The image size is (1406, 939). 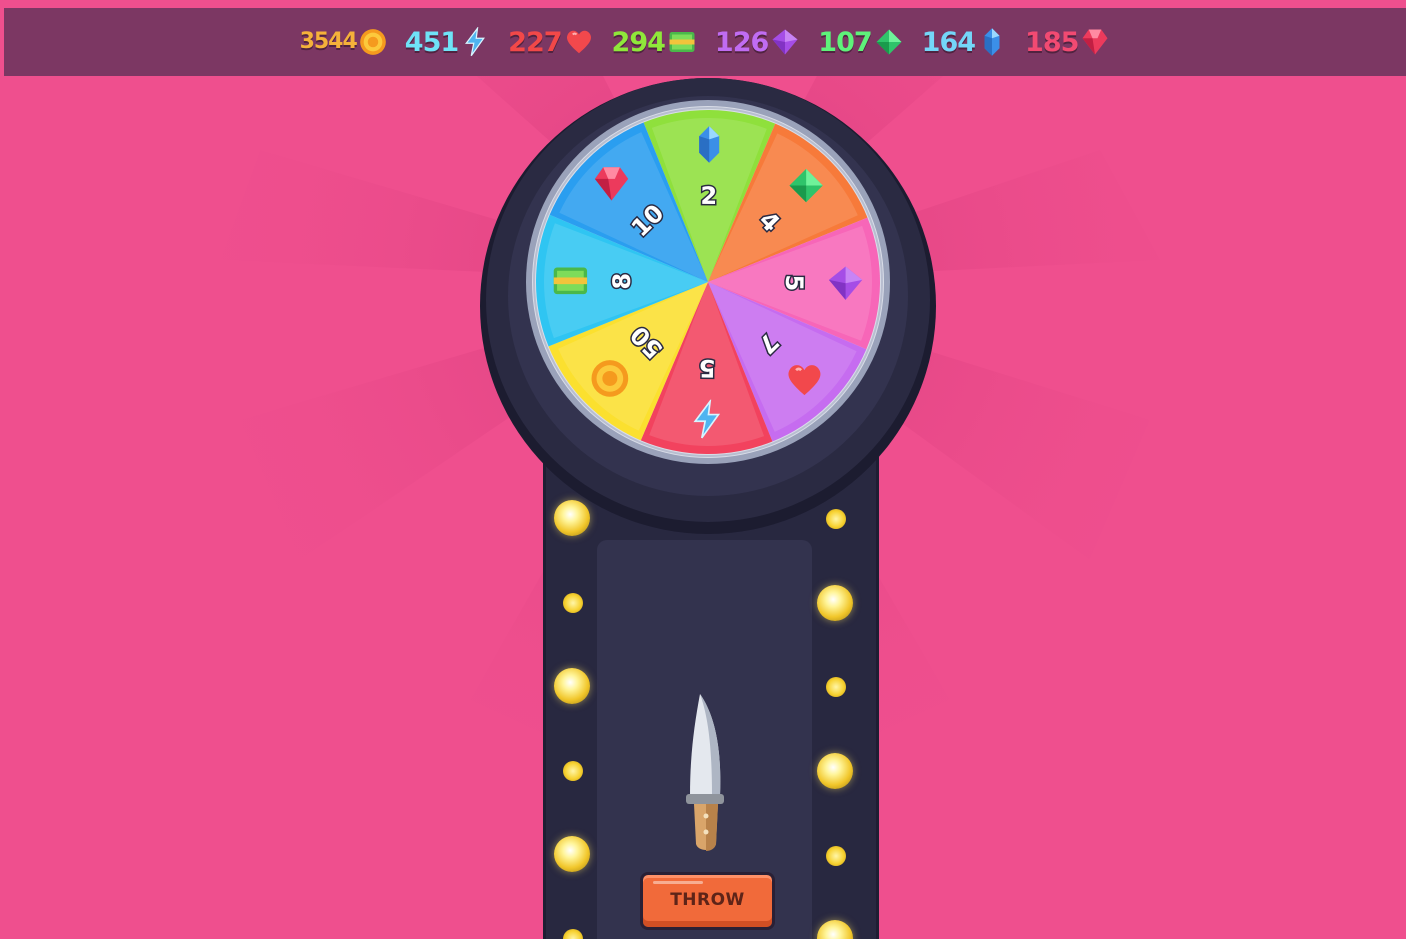 I want to click on resource-bar: 3544 451 227 294 126 107 164 185, so click(x=705, y=42).